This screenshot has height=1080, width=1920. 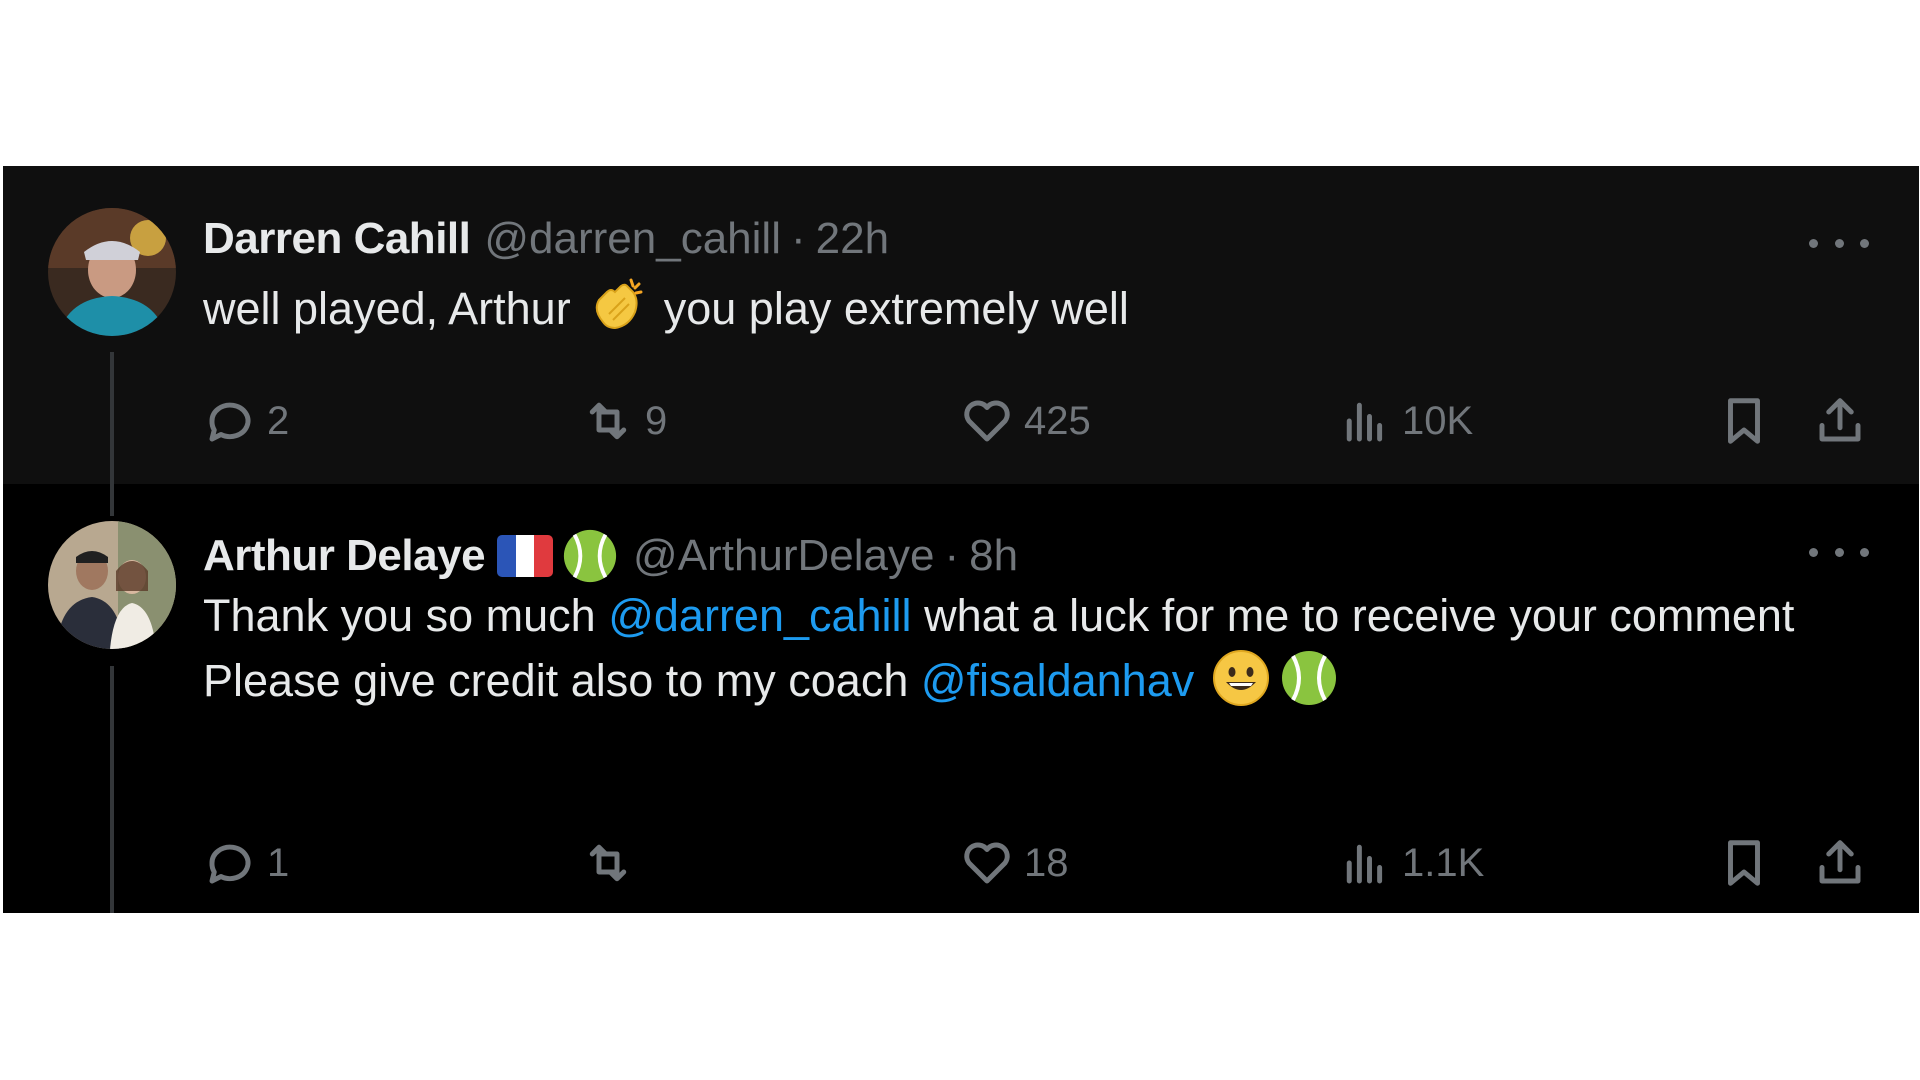 I want to click on tweet-actions: 2 9 425 10K, so click(x=961, y=424).